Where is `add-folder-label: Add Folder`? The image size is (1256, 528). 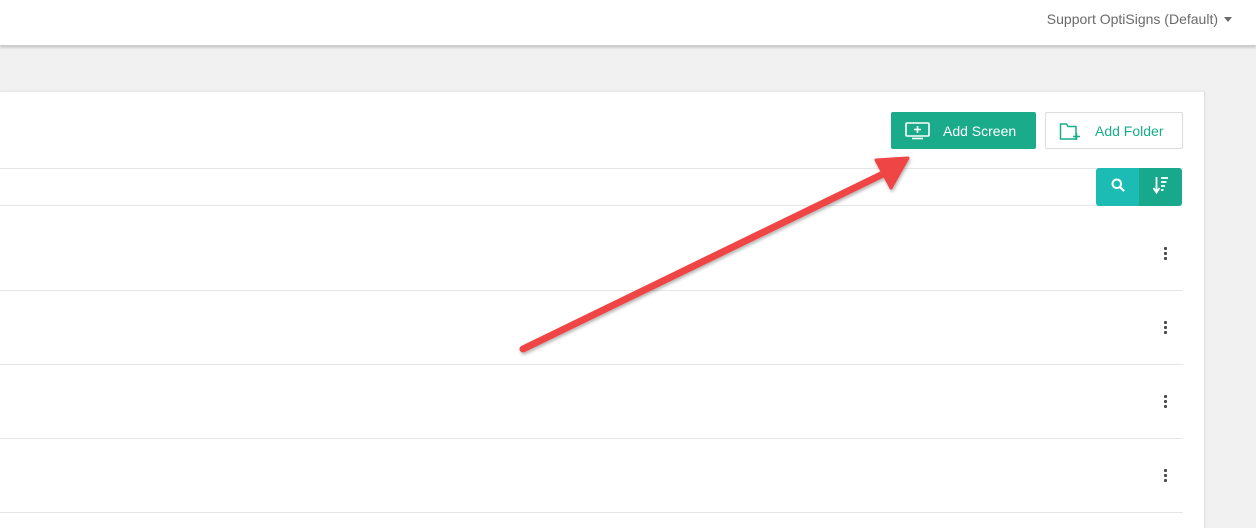 add-folder-label: Add Folder is located at coordinates (1129, 130).